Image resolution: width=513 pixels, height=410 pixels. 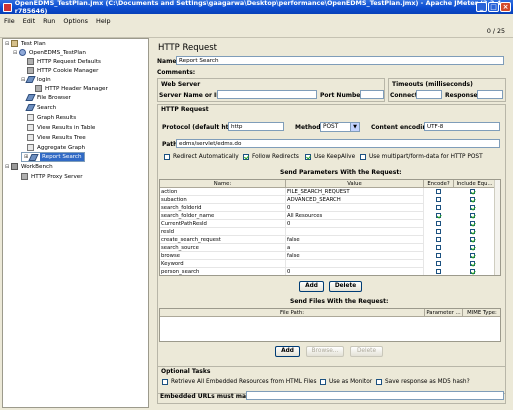 What do you see at coordinates (355, 200) in the screenshot?
I see `param-value-cell: ADVANCED_SEARCH` at bounding box center [355, 200].